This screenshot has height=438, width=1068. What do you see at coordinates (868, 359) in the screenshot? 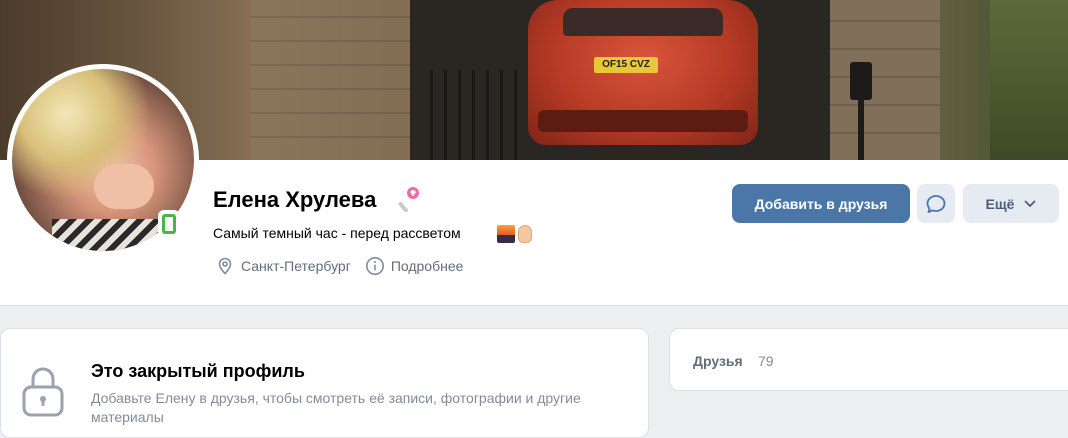
I see `friends-card: Друзья 79` at bounding box center [868, 359].